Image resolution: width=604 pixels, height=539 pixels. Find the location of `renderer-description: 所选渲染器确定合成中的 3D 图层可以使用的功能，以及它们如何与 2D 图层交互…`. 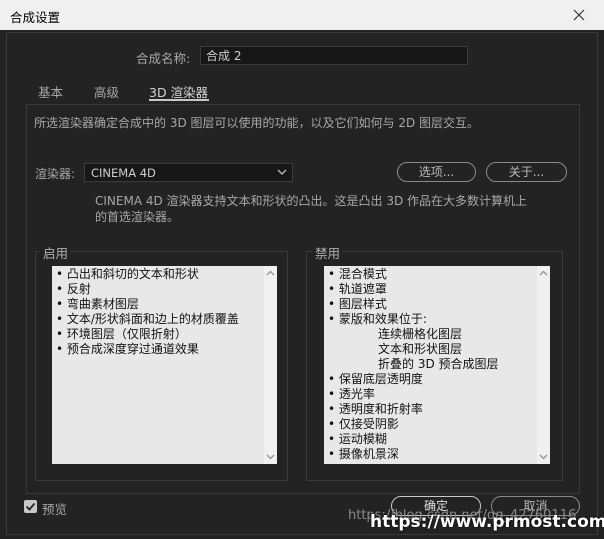

renderer-description: 所选渲染器确定合成中的 3D 图层可以使用的功能，以及它们如何与 2D 图层交互… is located at coordinates (257, 123).